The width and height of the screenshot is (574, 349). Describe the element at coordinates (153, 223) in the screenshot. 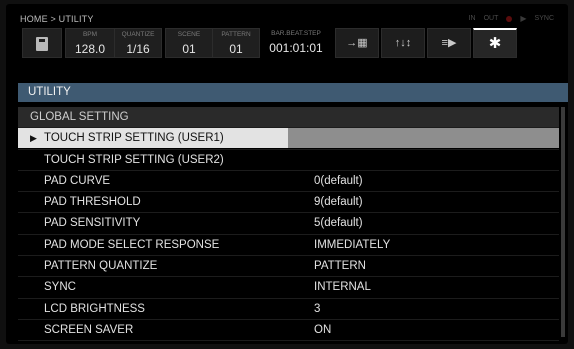

I see `setting-name: PAD SENSITIVITY` at that location.